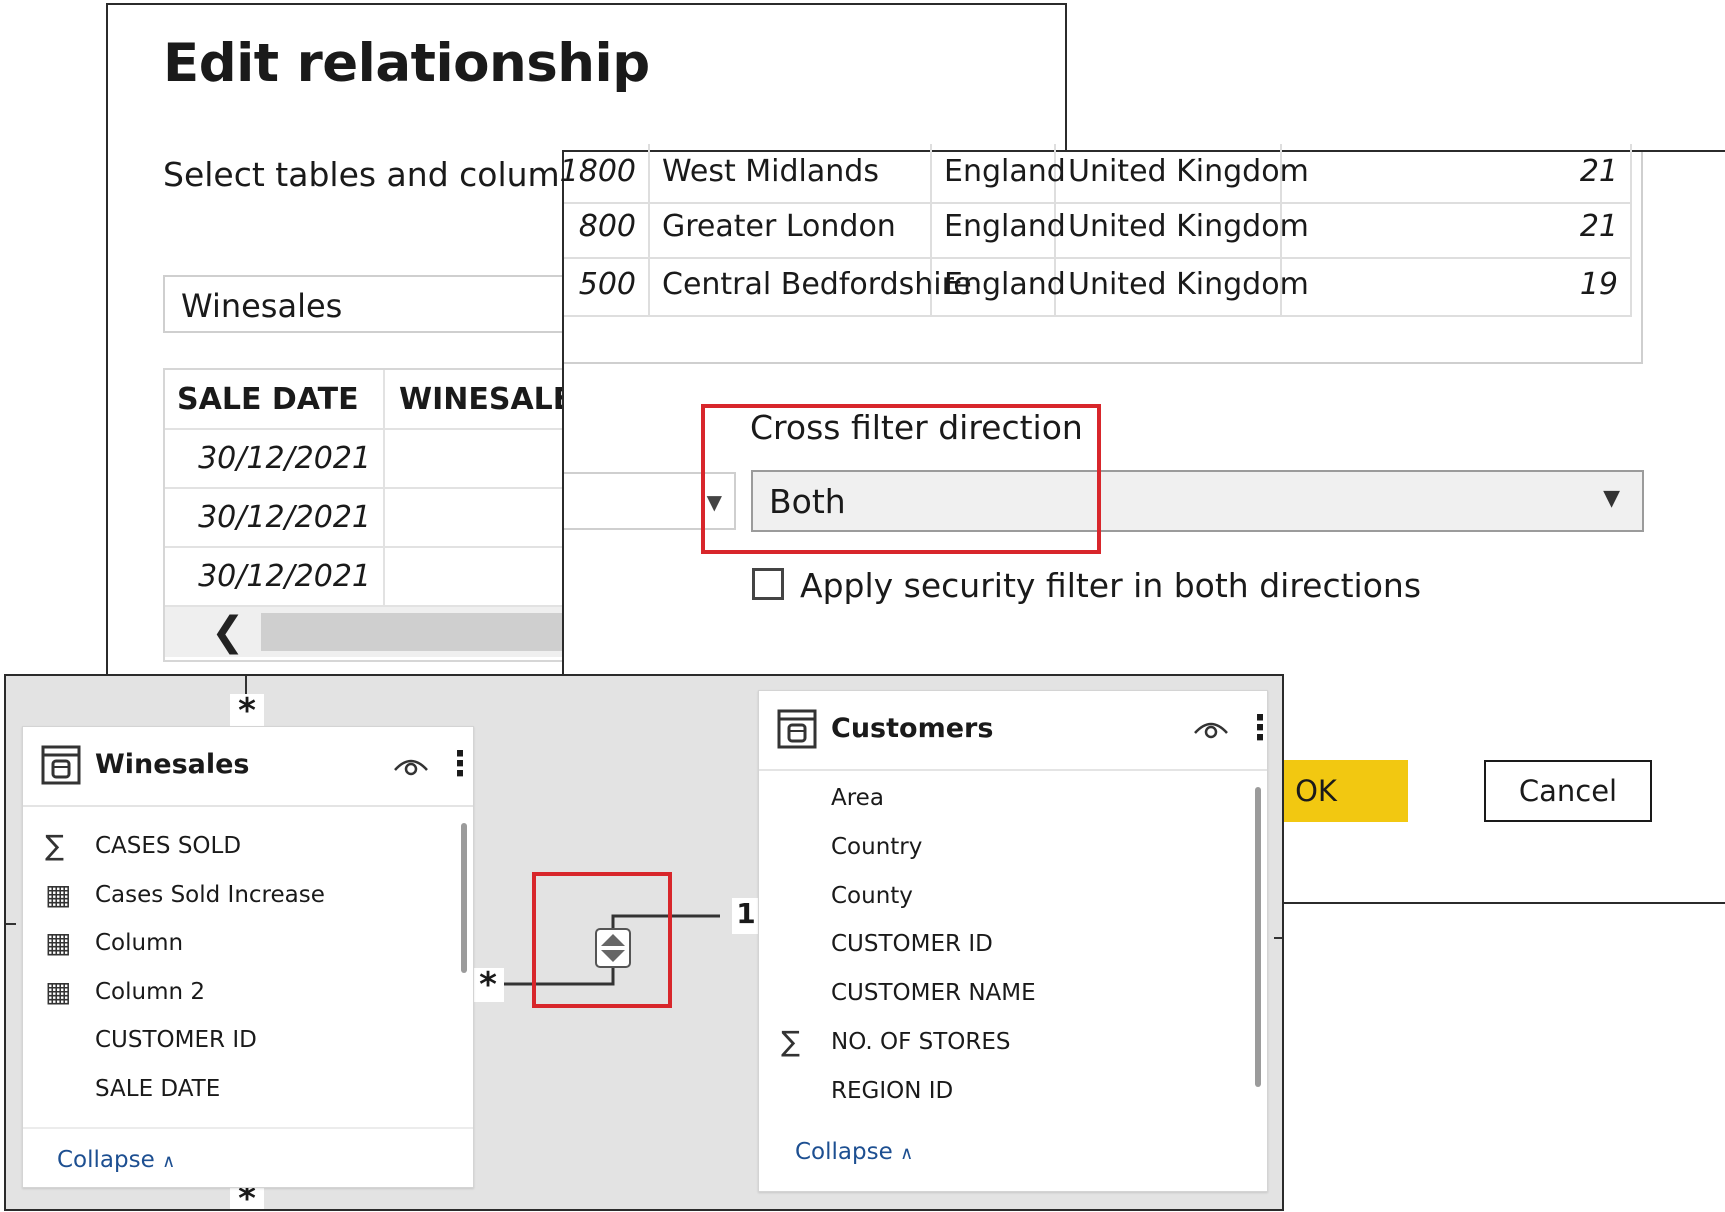  What do you see at coordinates (921, 1042) in the screenshot?
I see `field-item: NO. OF STORES` at bounding box center [921, 1042].